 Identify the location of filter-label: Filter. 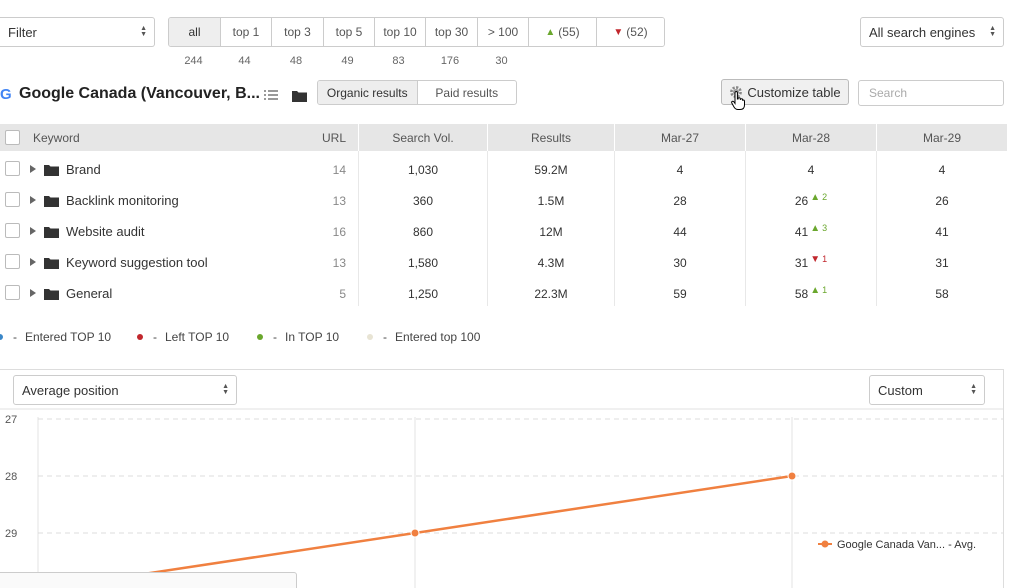
(22, 32).